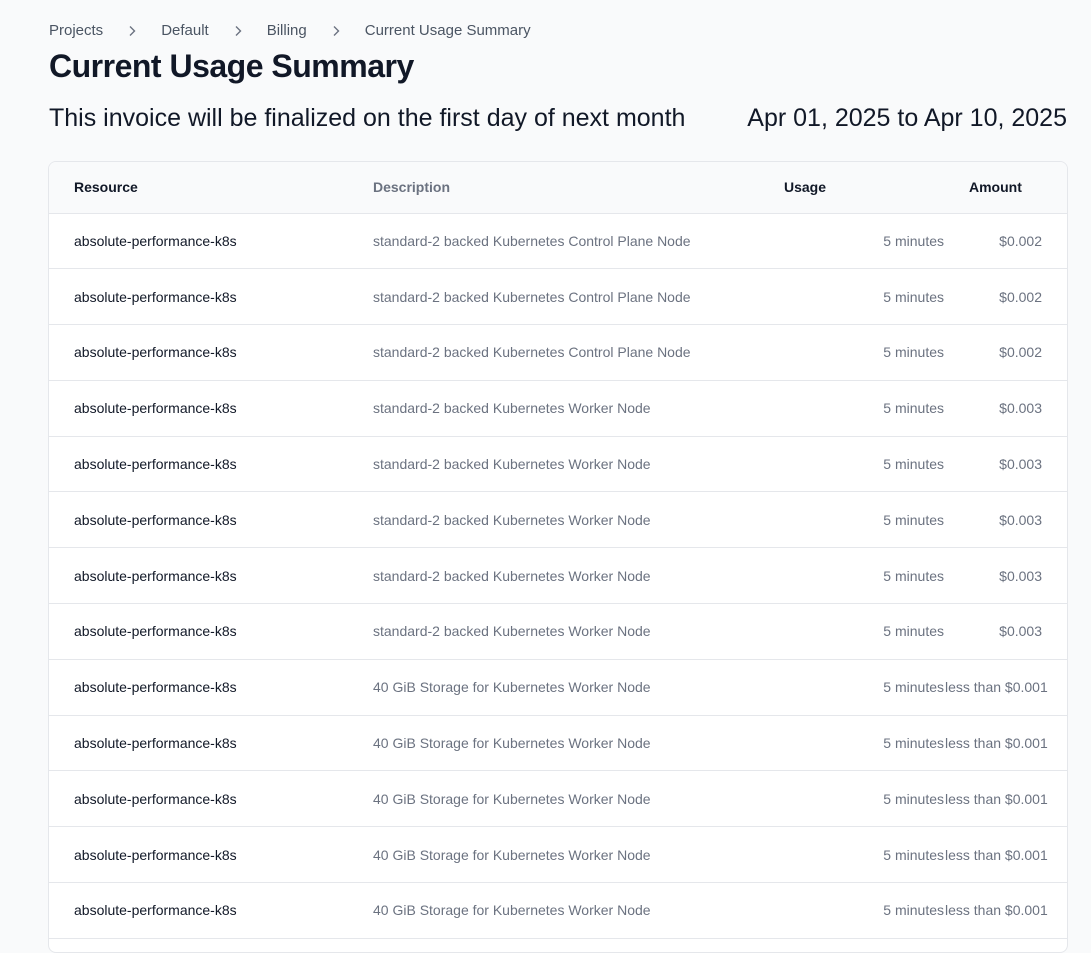 The height and width of the screenshot is (953, 1091). What do you see at coordinates (185, 30) in the screenshot?
I see `breadcrumb-default: Default` at bounding box center [185, 30].